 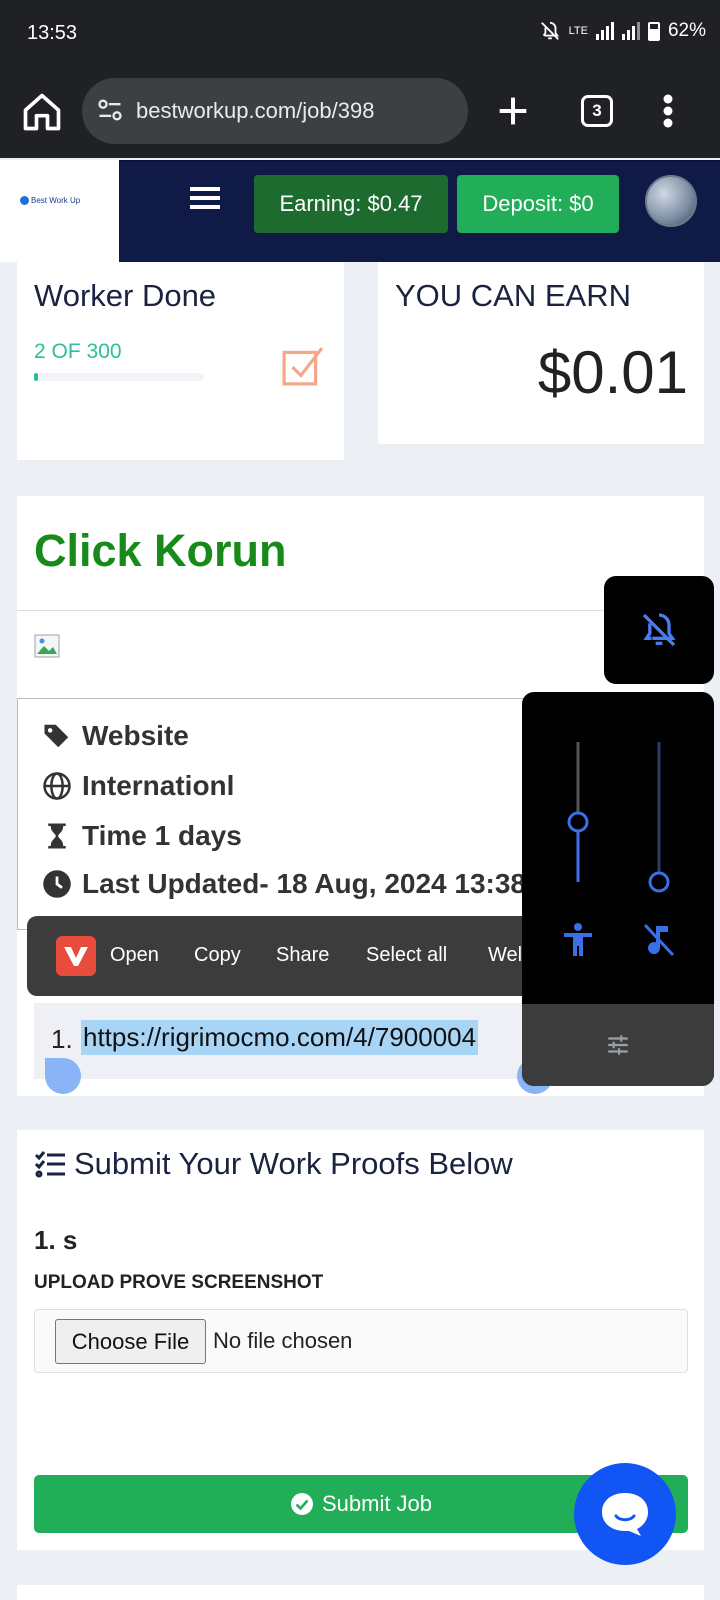 I want to click on hamburger-menu-icon, so click(x=205, y=198).